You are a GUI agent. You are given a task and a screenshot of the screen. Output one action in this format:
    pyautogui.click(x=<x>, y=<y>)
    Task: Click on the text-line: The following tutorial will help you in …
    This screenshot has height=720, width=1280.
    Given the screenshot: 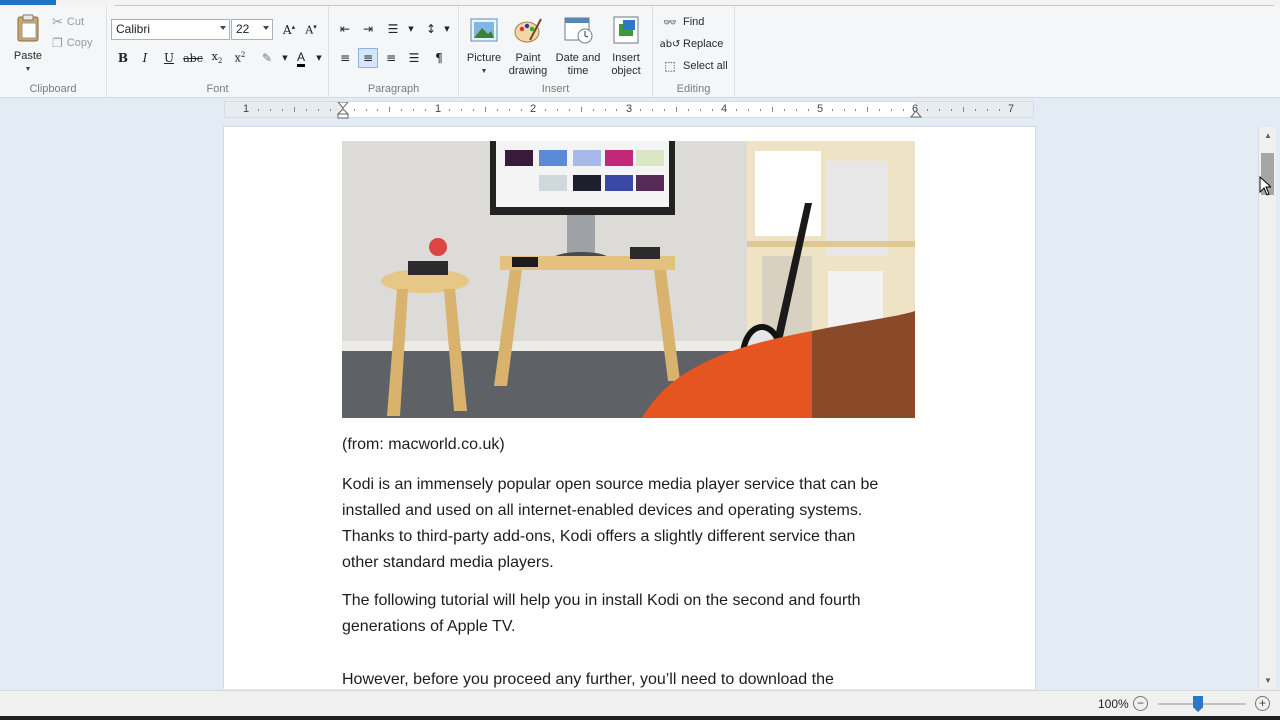 What is the action you would take?
    pyautogui.click(x=601, y=600)
    